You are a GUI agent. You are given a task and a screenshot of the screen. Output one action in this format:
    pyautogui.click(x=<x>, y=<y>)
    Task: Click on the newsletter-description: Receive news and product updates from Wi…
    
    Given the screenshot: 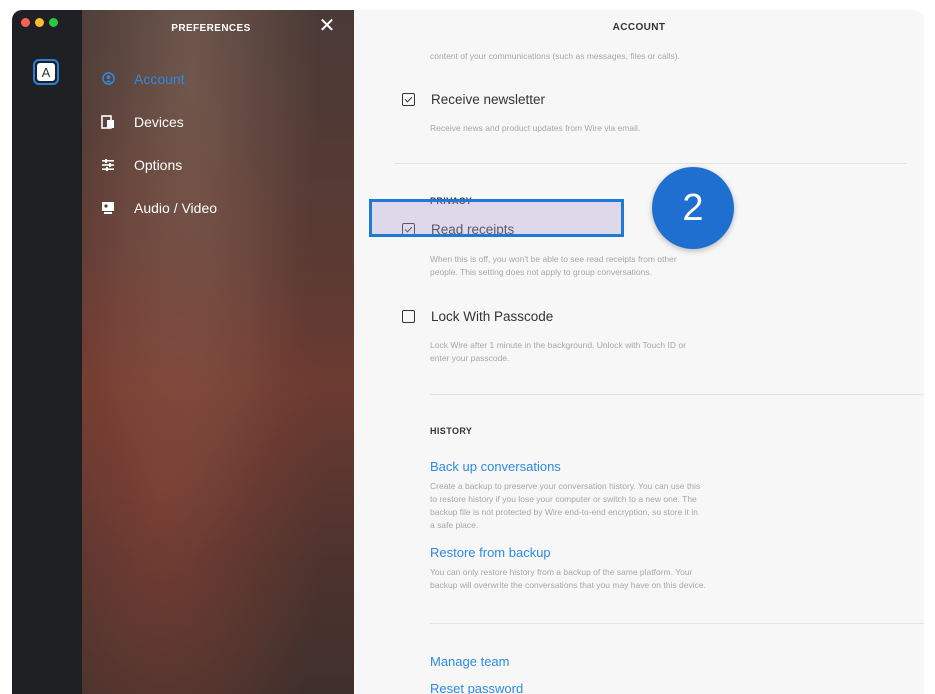 What is the action you would take?
    pyautogui.click(x=535, y=128)
    